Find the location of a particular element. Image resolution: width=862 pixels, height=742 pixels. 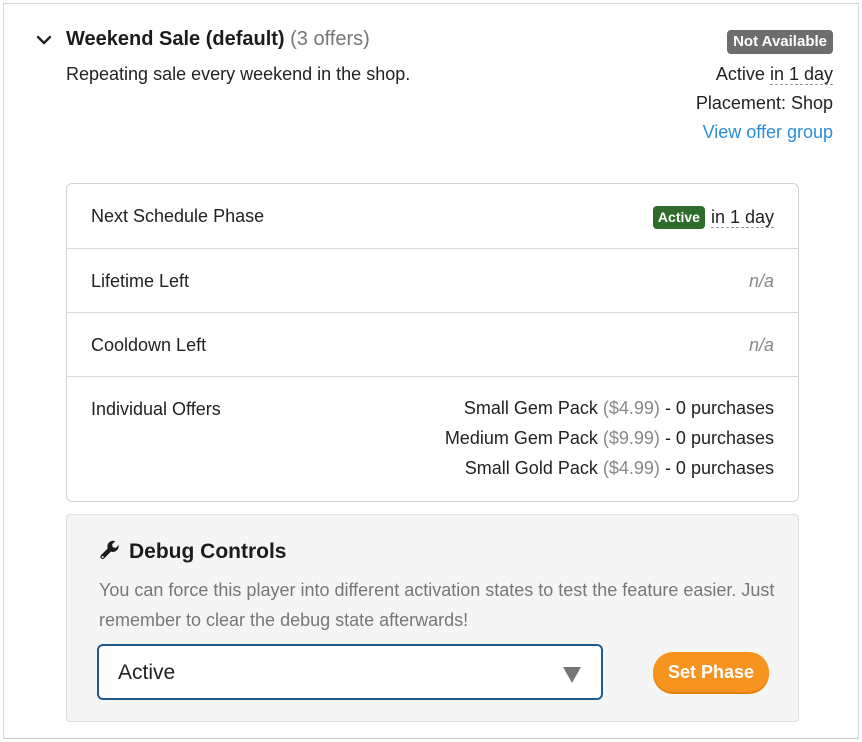

debug-title-text: Debug Controls is located at coordinates (208, 551).